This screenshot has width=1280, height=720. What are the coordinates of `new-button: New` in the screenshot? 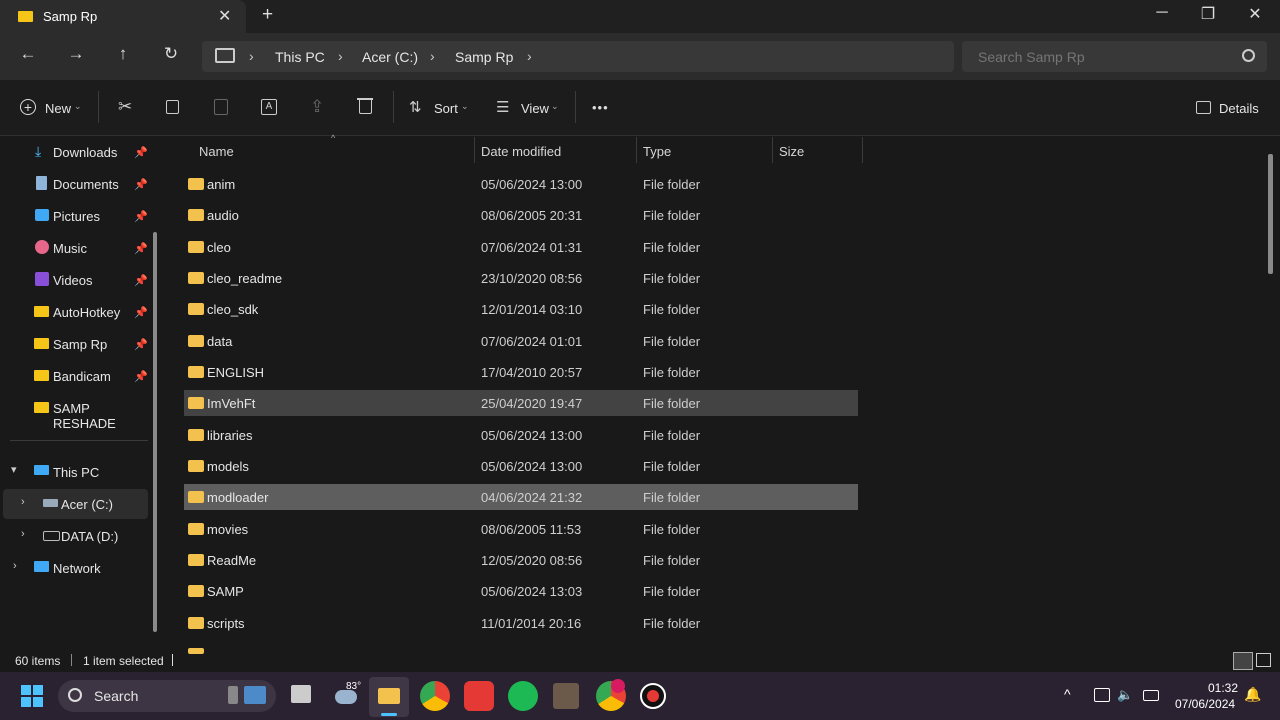 It's located at (58, 108).